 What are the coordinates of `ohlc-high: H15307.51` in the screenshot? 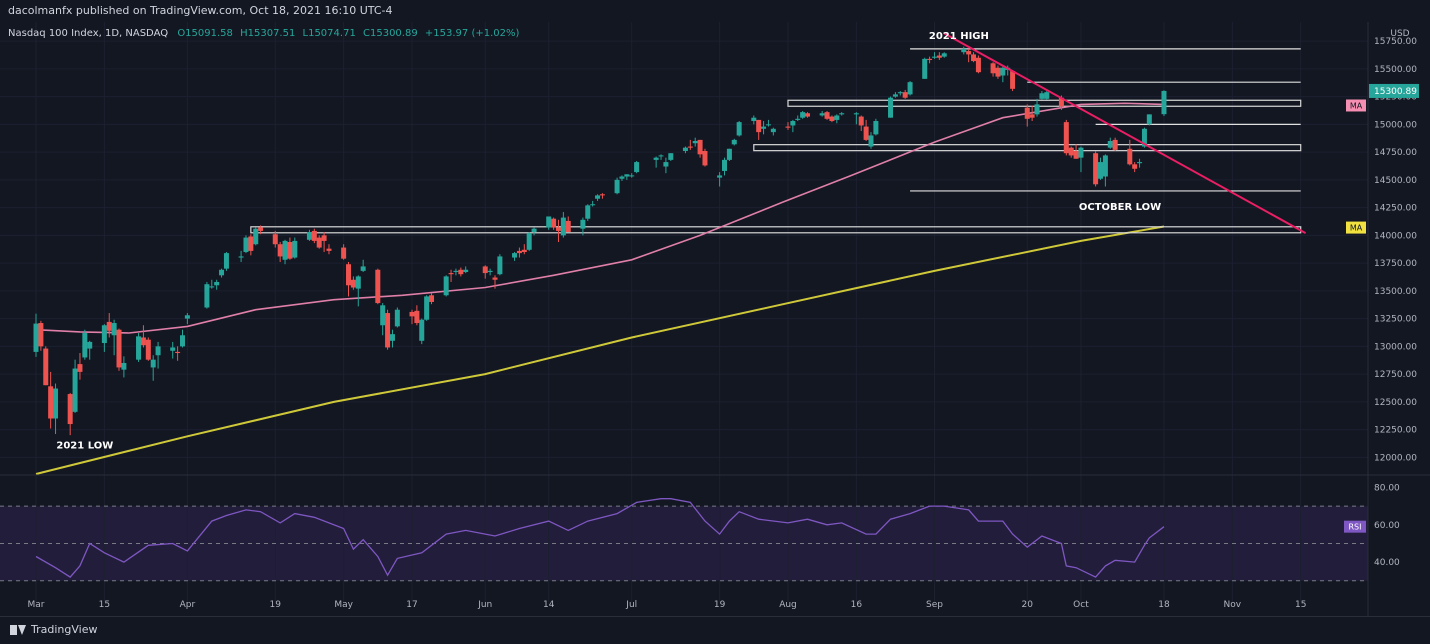 It's located at (267, 33).